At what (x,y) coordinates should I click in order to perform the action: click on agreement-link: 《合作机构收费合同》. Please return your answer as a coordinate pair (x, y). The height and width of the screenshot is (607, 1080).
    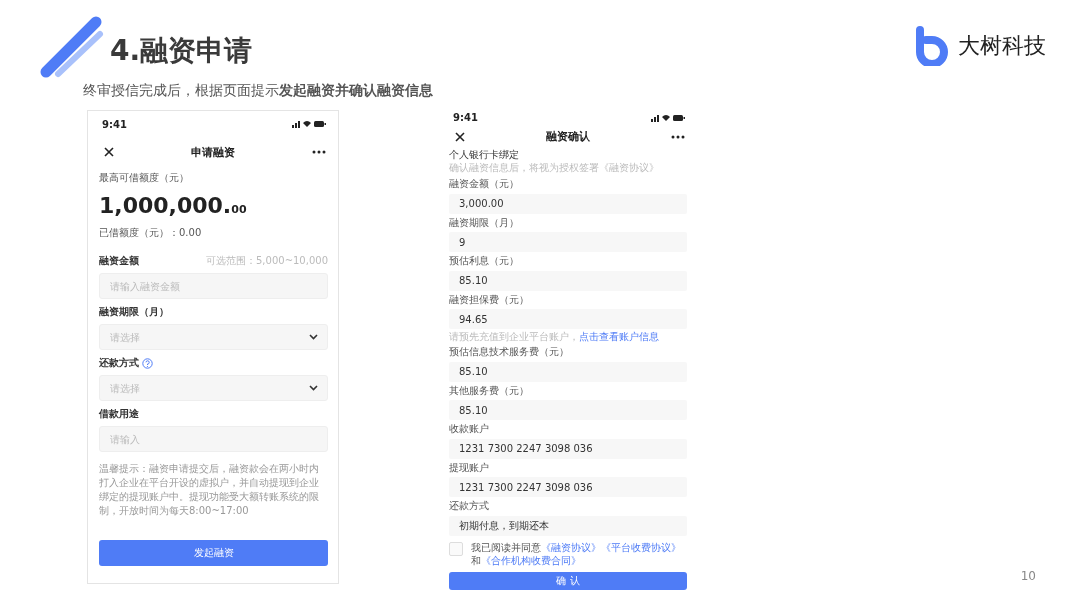
    Looking at the image, I should click on (531, 560).